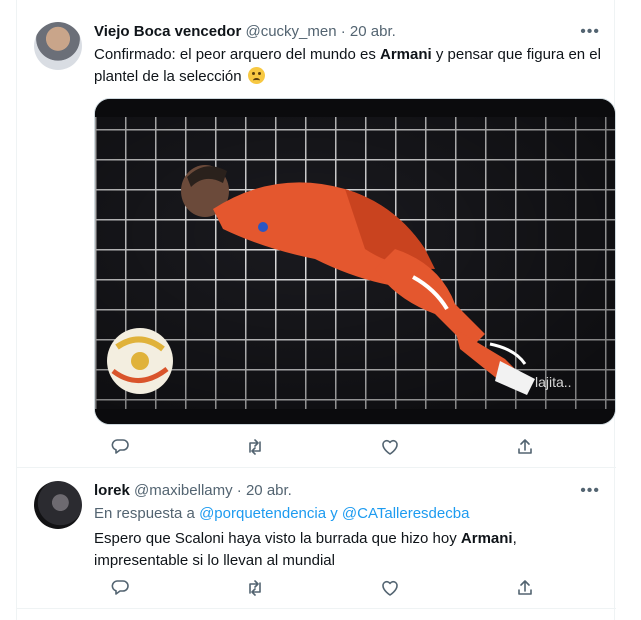 This screenshot has height=620, width=641. What do you see at coordinates (290, 31) in the screenshot?
I see `author-handle: @cucky_men` at bounding box center [290, 31].